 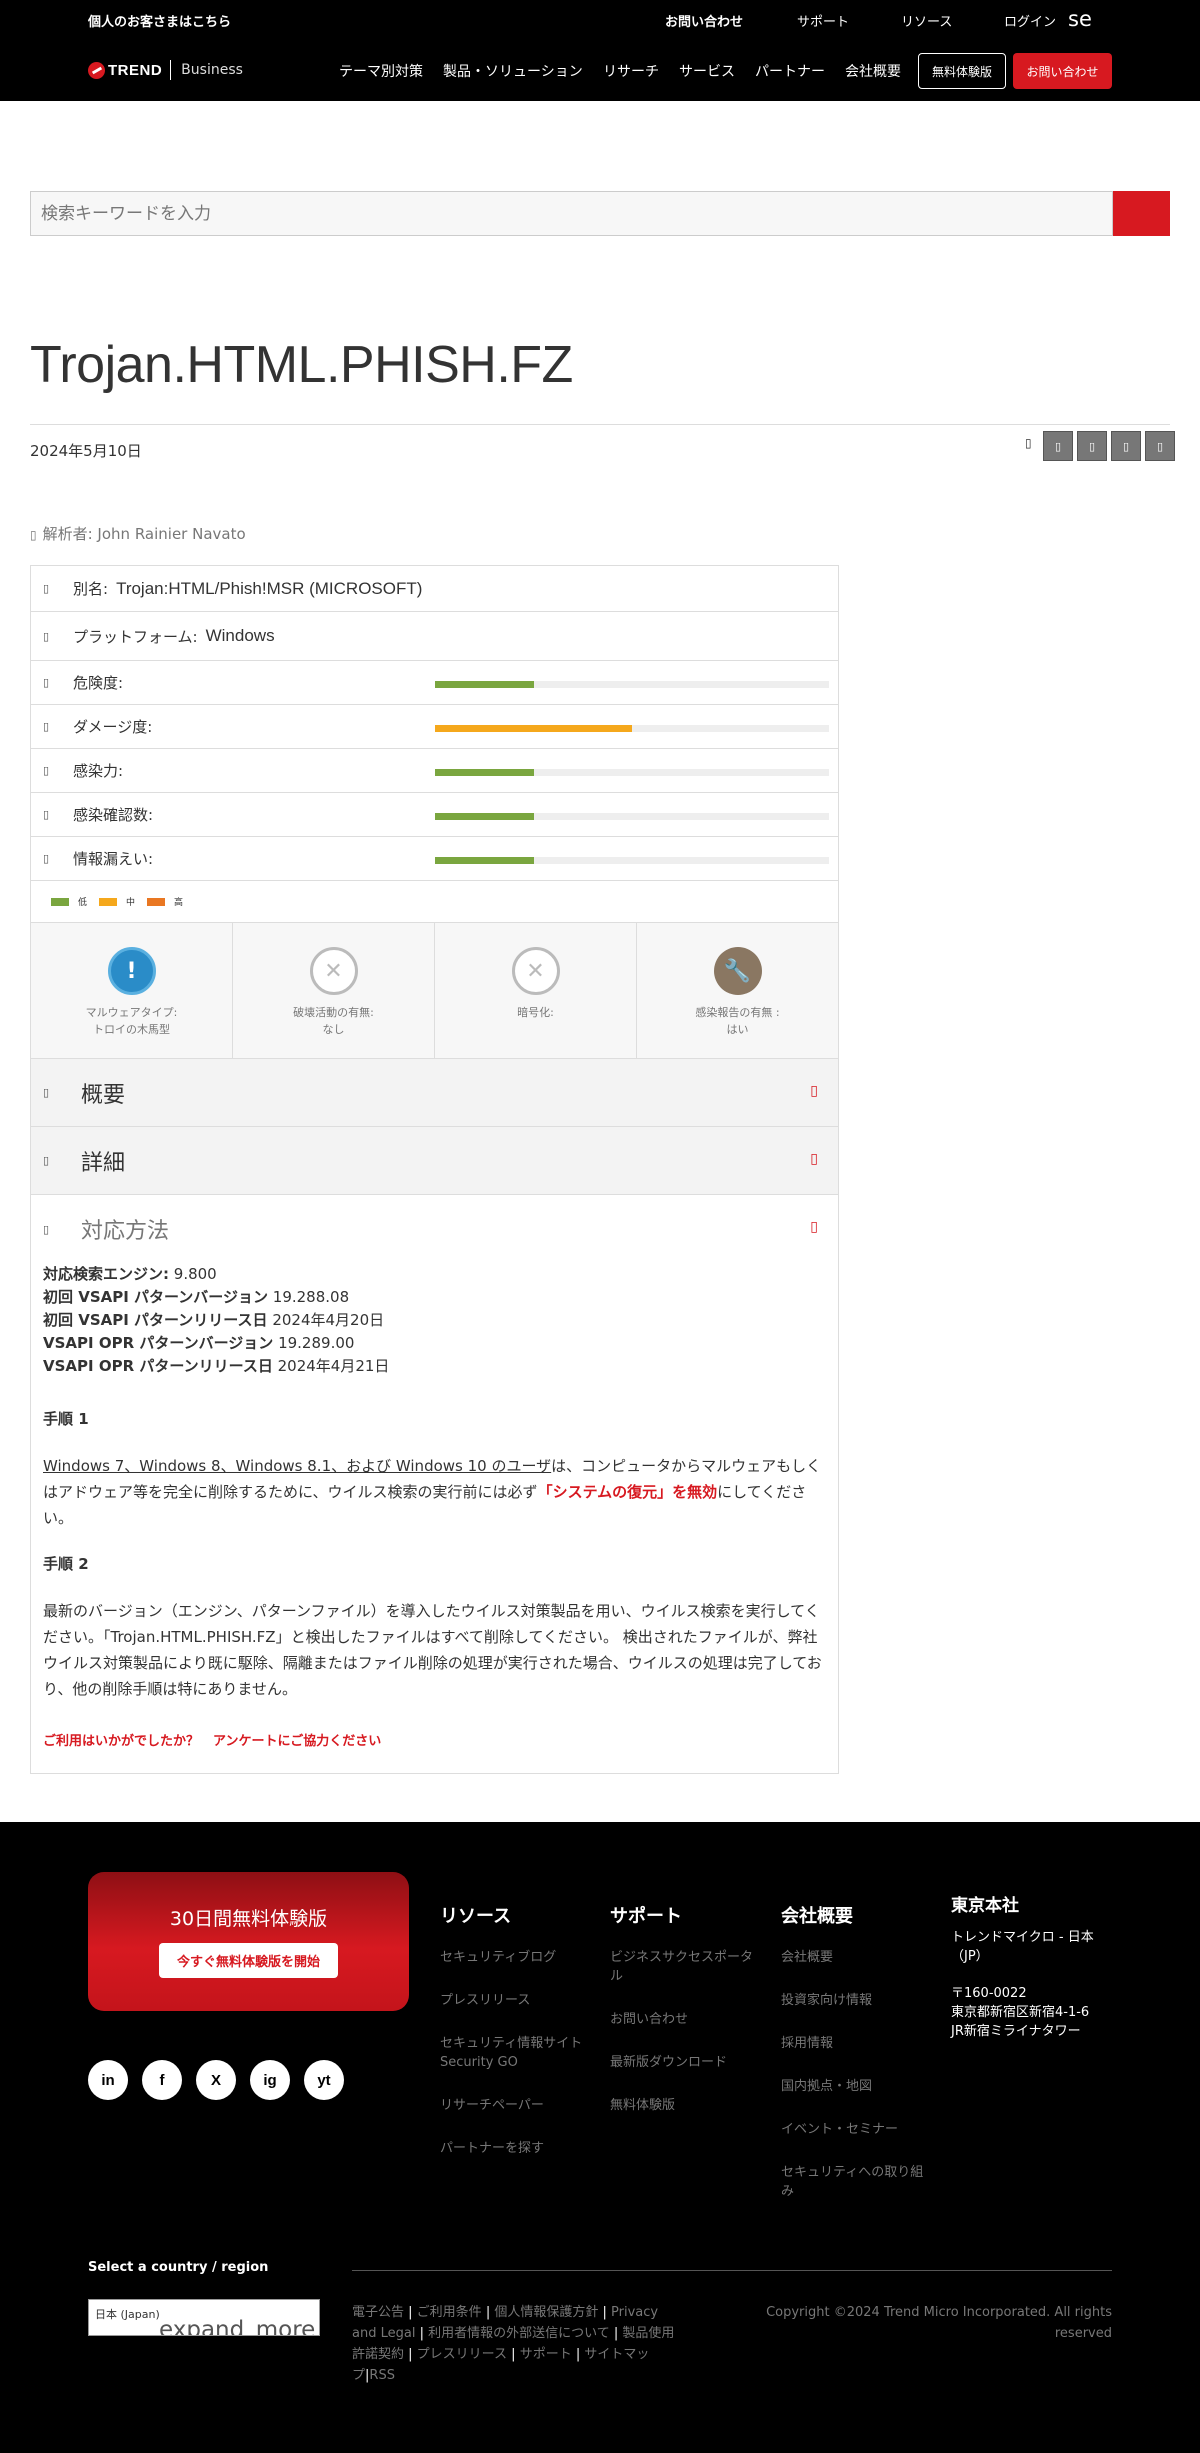 What do you see at coordinates (628, 1492) in the screenshot?
I see `disable-restore-link: 「システムの復元」を無効` at bounding box center [628, 1492].